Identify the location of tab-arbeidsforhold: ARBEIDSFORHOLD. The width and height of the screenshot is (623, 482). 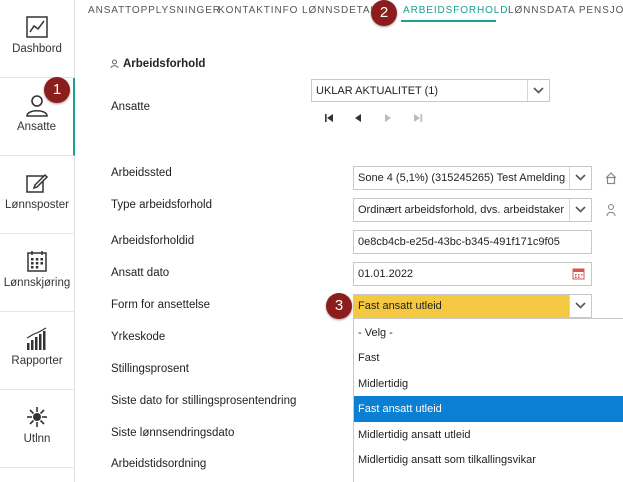
(455, 10).